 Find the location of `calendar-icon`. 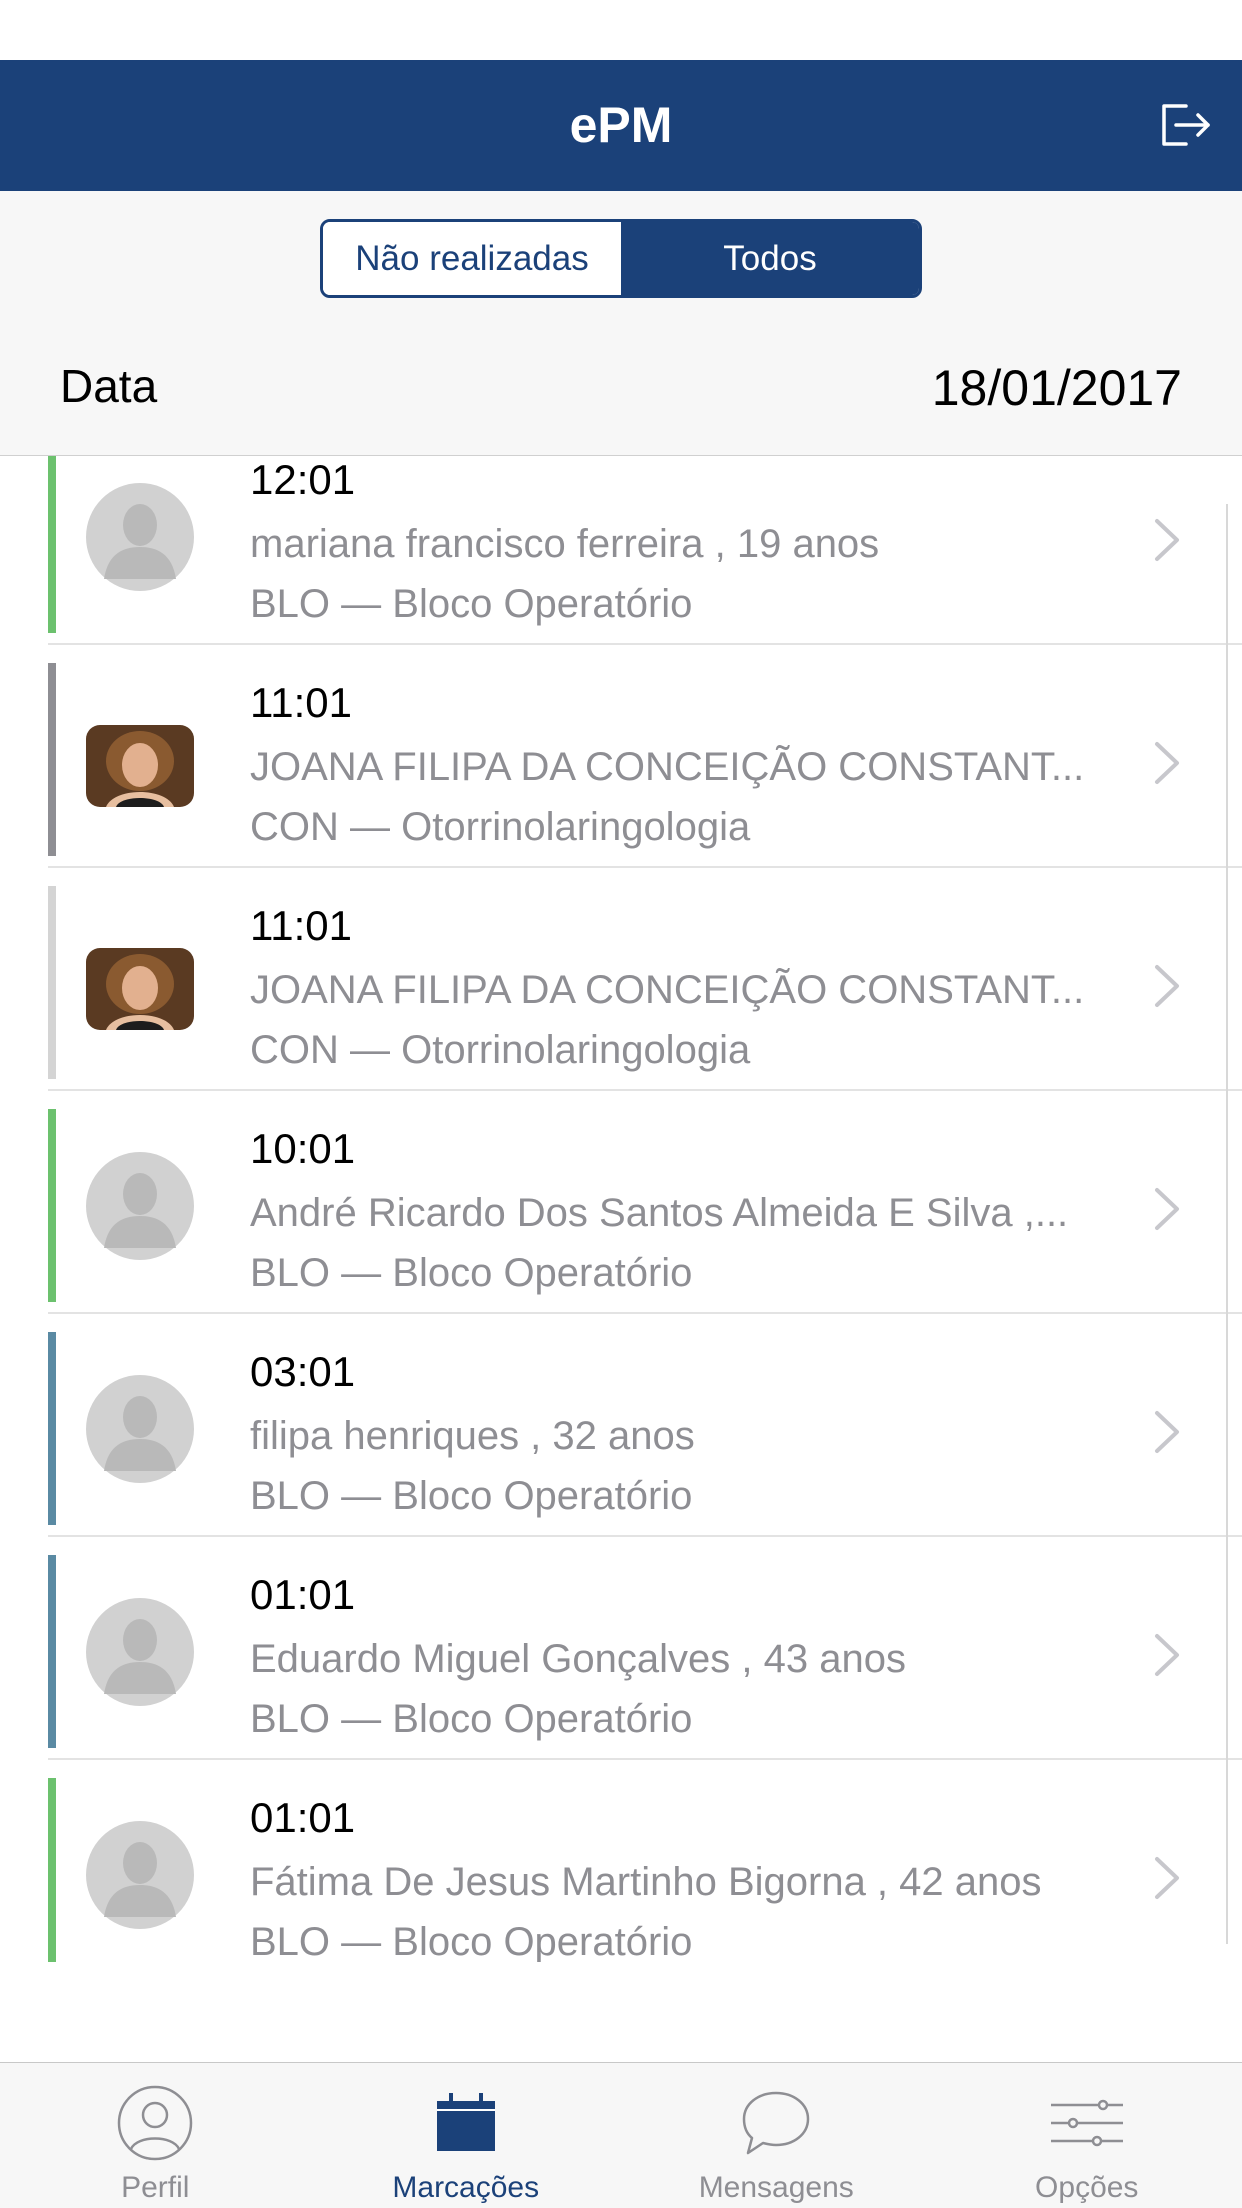

calendar-icon is located at coordinates (465, 2122).